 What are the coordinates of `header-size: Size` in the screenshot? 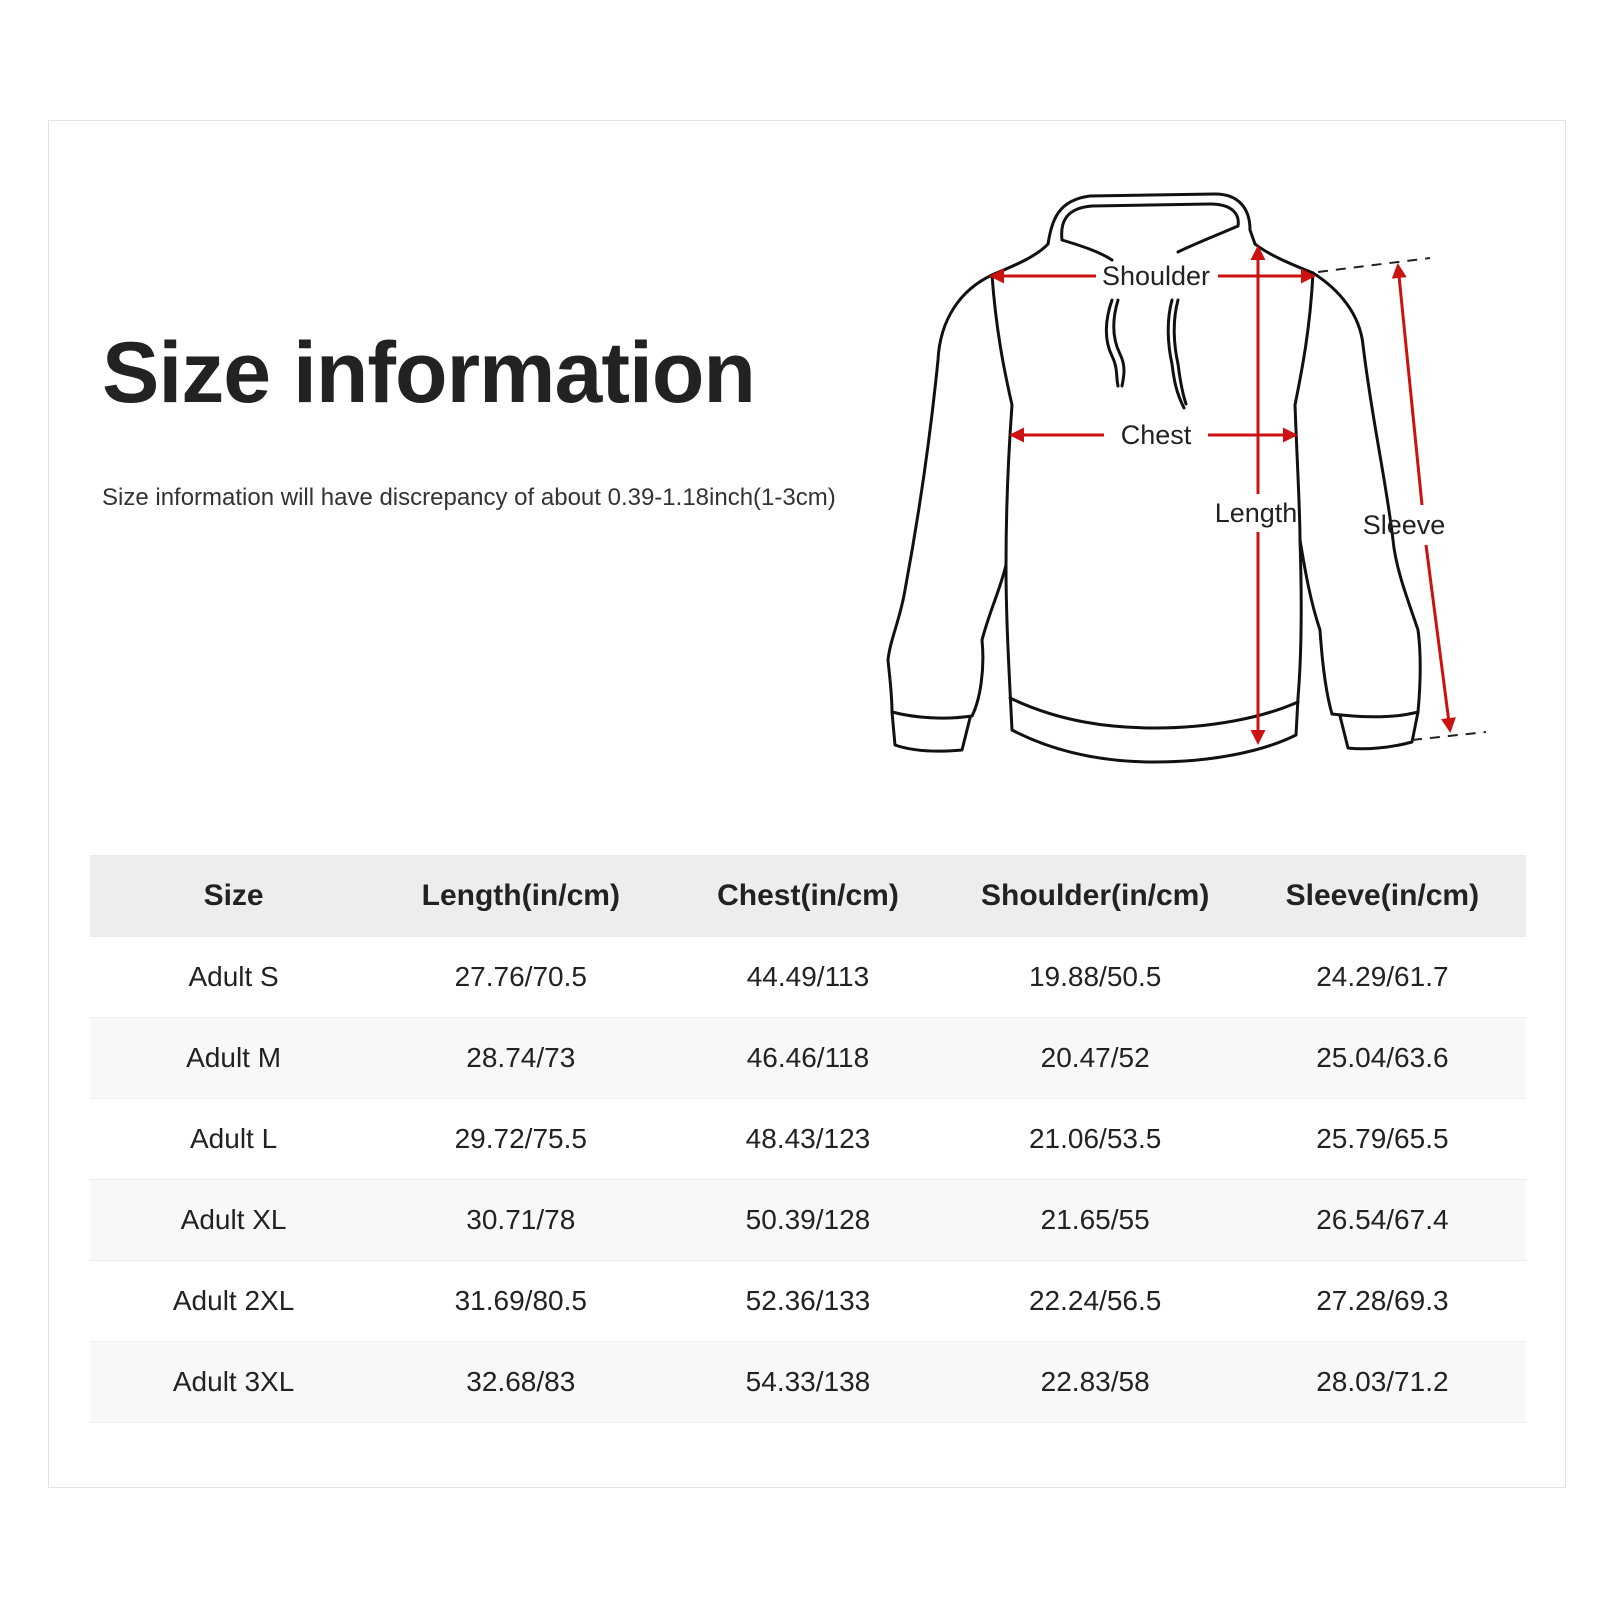 It's located at (234, 896).